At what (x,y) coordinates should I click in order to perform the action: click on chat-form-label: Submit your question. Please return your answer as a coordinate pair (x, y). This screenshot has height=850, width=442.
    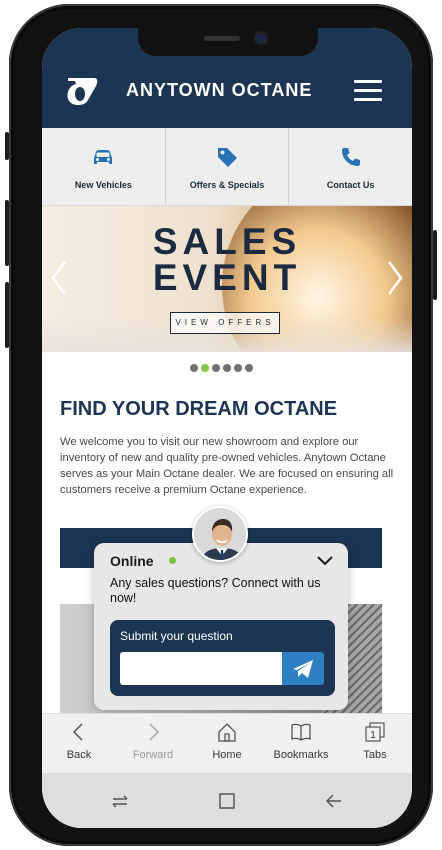
    Looking at the image, I should click on (176, 636).